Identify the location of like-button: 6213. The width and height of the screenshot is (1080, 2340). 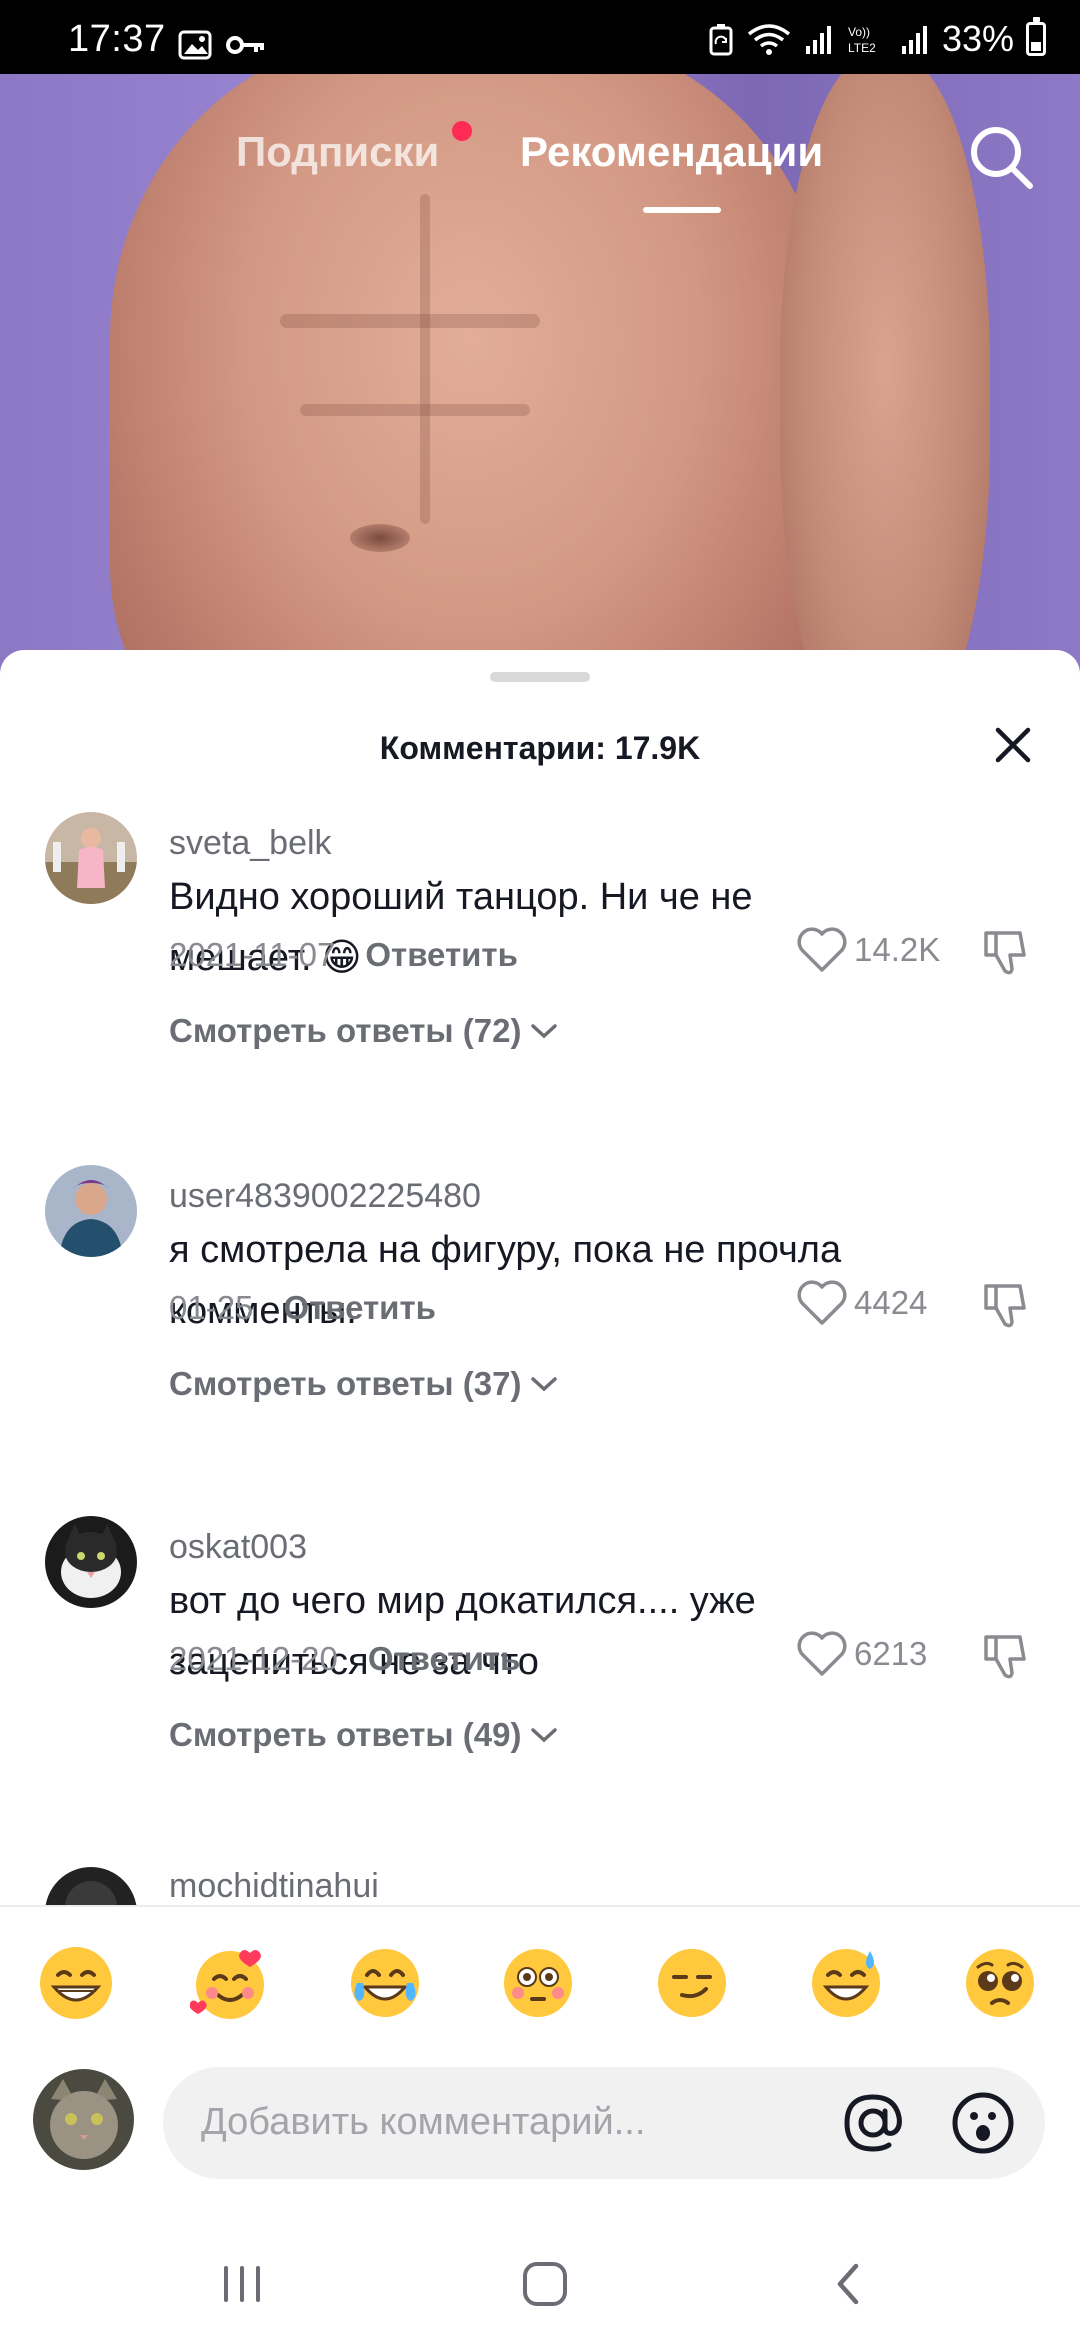
(861, 1654).